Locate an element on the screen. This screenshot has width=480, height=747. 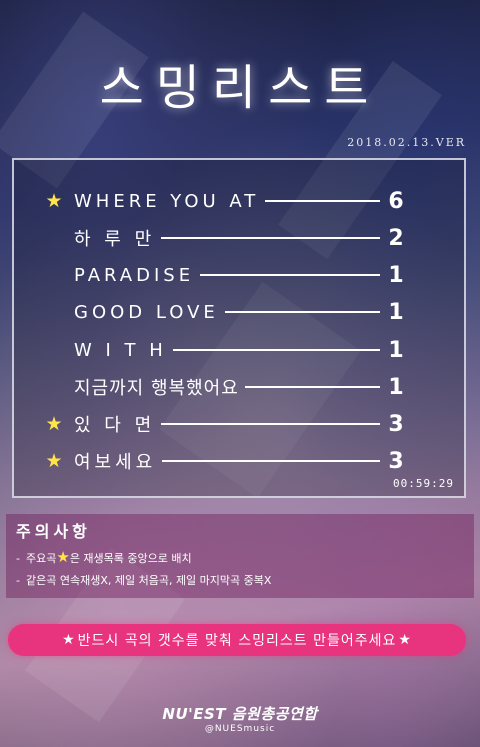
song-name: WHERE YOU AT is located at coordinates (167, 201).